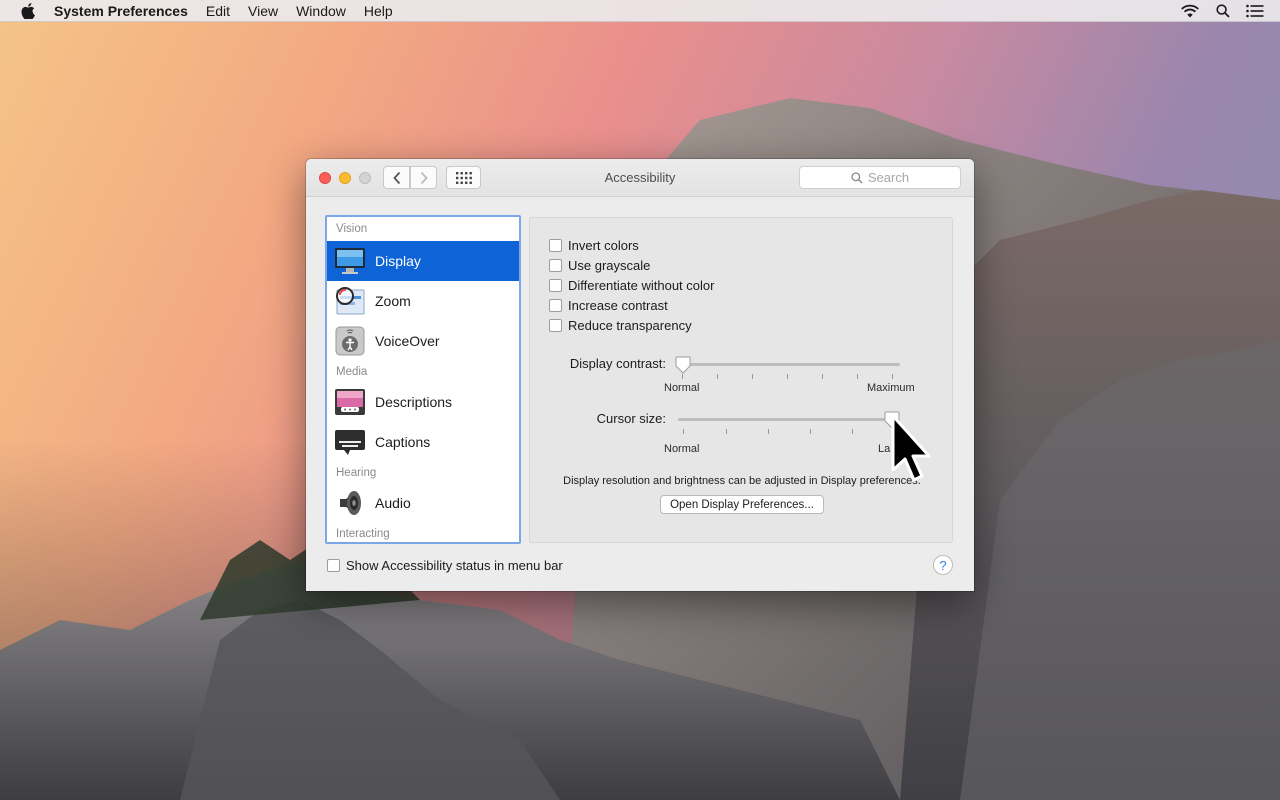 This screenshot has height=800, width=1280. I want to click on sidebar-item-voiceover: VoiceOver, so click(423, 341).